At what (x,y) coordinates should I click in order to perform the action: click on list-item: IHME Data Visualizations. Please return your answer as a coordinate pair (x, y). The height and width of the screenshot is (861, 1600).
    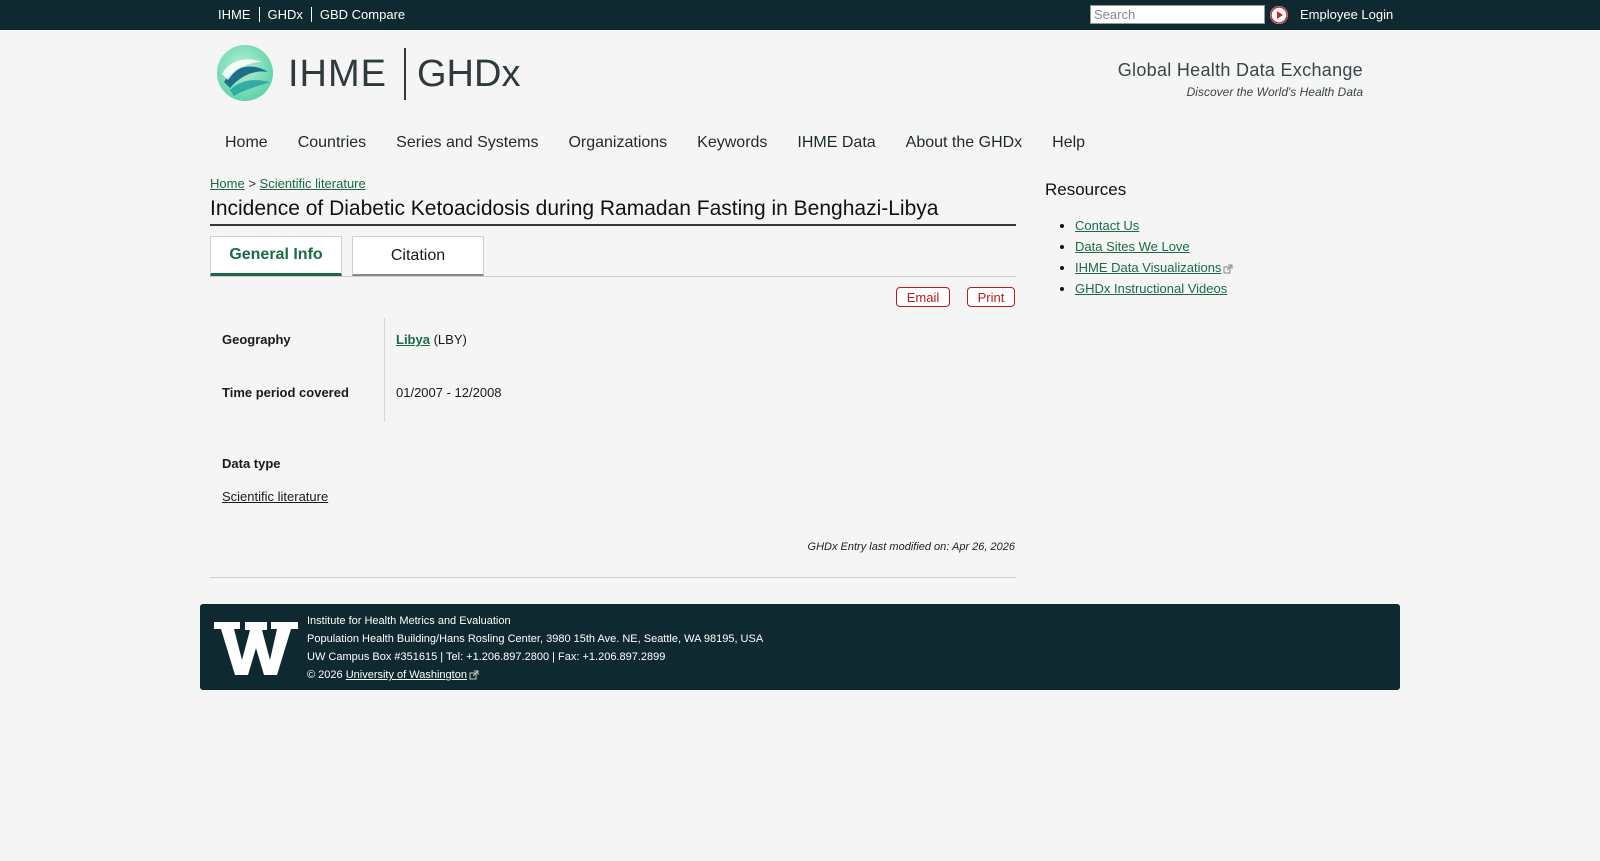
    Looking at the image, I should click on (1154, 267).